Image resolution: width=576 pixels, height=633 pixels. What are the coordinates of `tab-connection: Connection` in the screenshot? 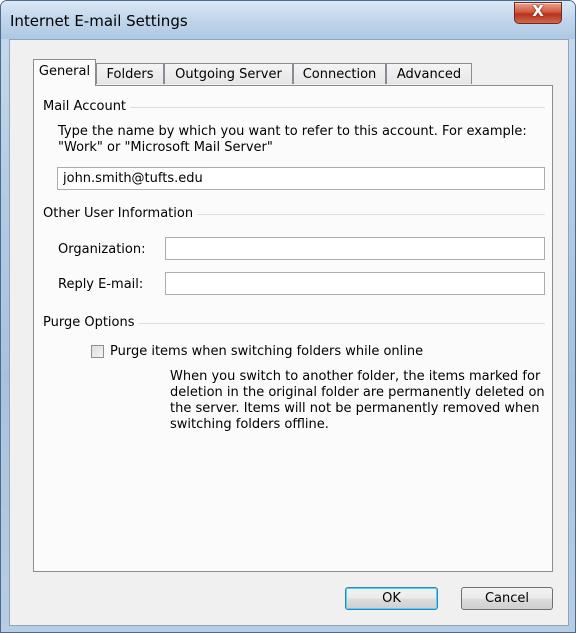 It's located at (339, 73).